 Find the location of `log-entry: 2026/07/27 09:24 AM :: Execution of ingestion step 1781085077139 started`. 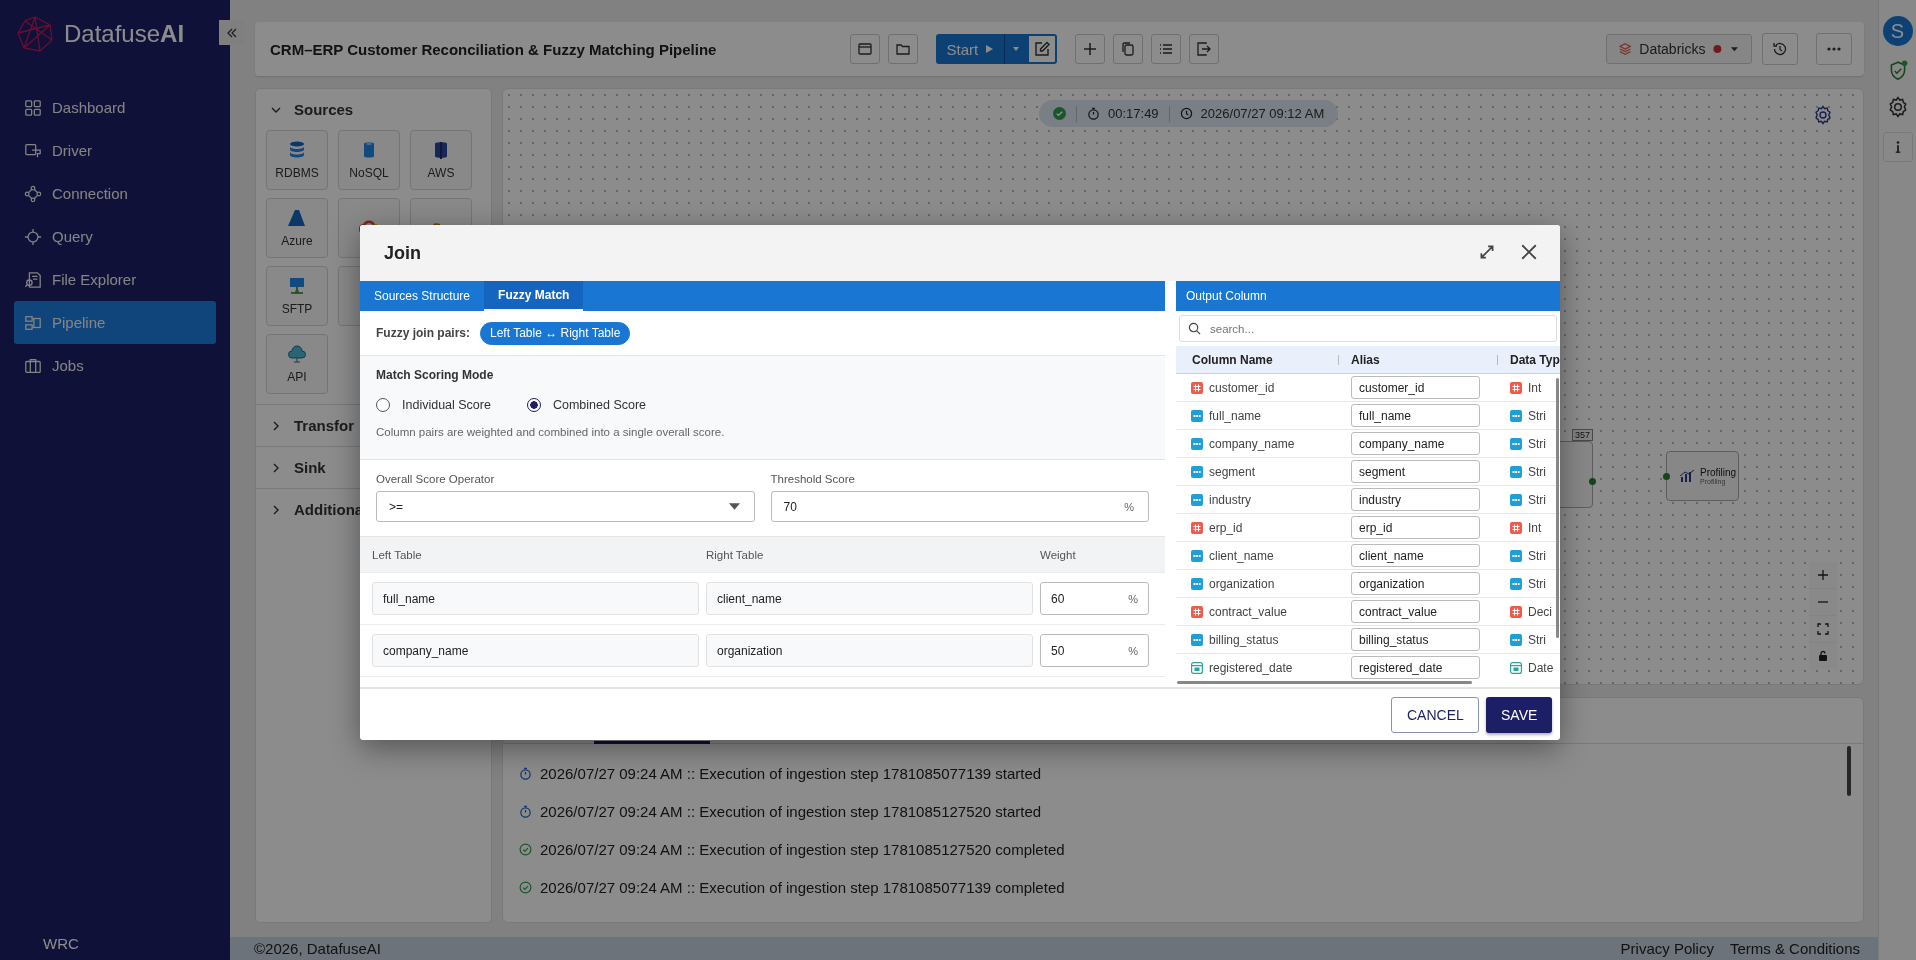

log-entry: 2026/07/27 09:24 AM :: Execution of ingestion step 1781085077139 started is located at coordinates (791, 773).